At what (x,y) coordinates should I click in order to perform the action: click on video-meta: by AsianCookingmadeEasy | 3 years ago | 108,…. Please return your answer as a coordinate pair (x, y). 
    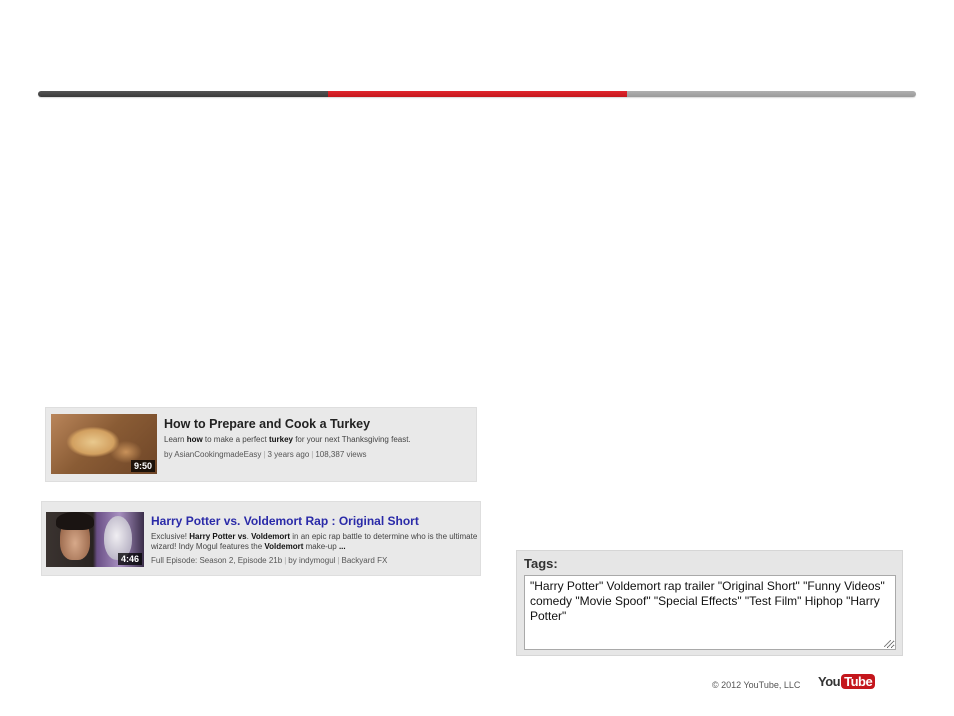
    Looking at the image, I should click on (265, 454).